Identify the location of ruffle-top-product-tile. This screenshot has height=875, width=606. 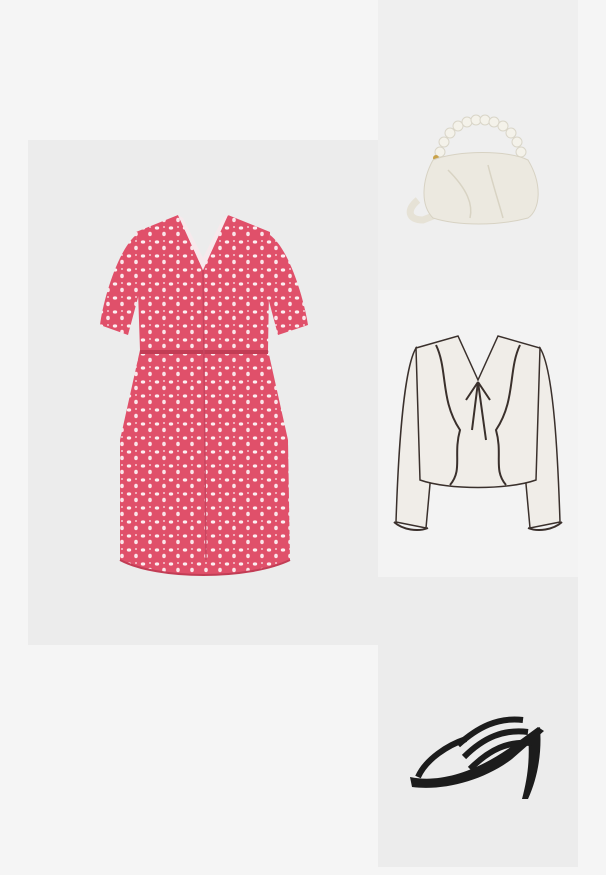
(478, 433).